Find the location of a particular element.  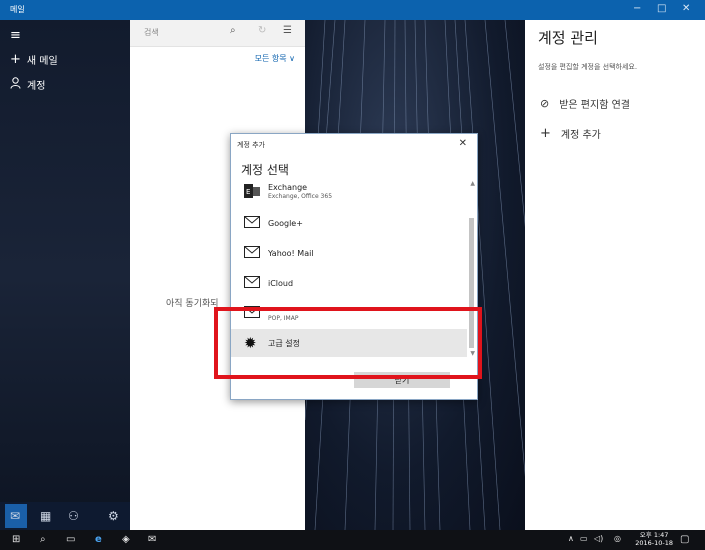

exchange-icon: E is located at coordinates (252, 192).